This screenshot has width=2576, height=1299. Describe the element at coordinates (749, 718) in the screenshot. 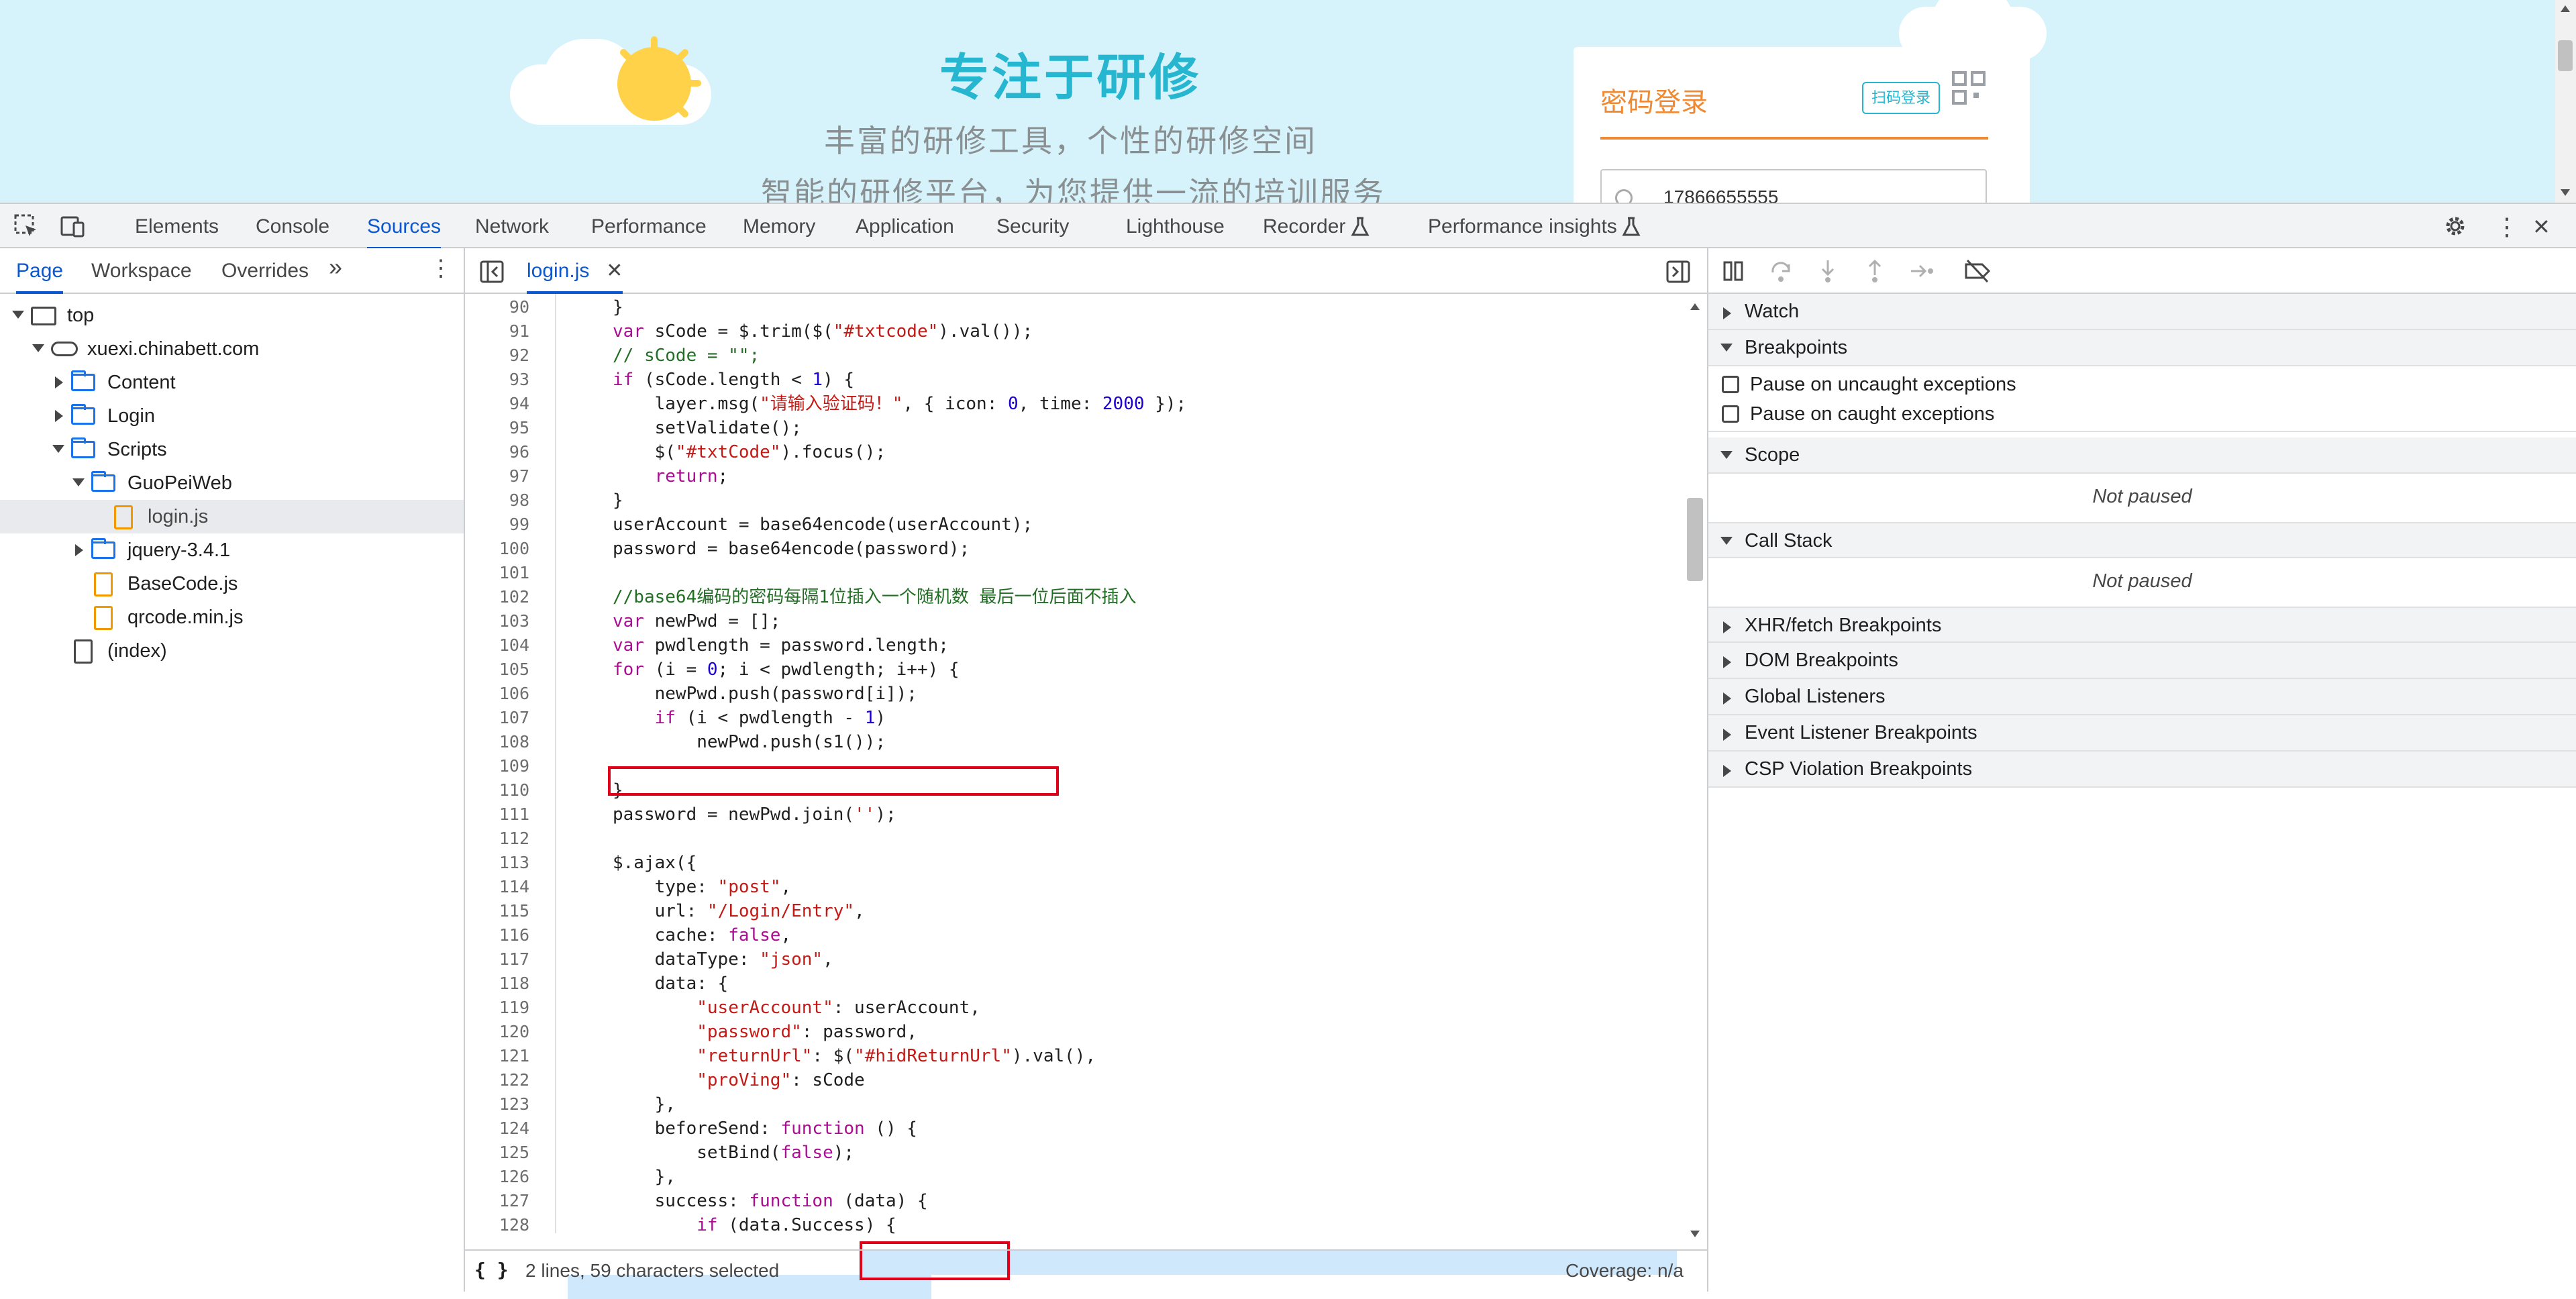

I see `code-line: if (i < pwdlength - 1)` at that location.